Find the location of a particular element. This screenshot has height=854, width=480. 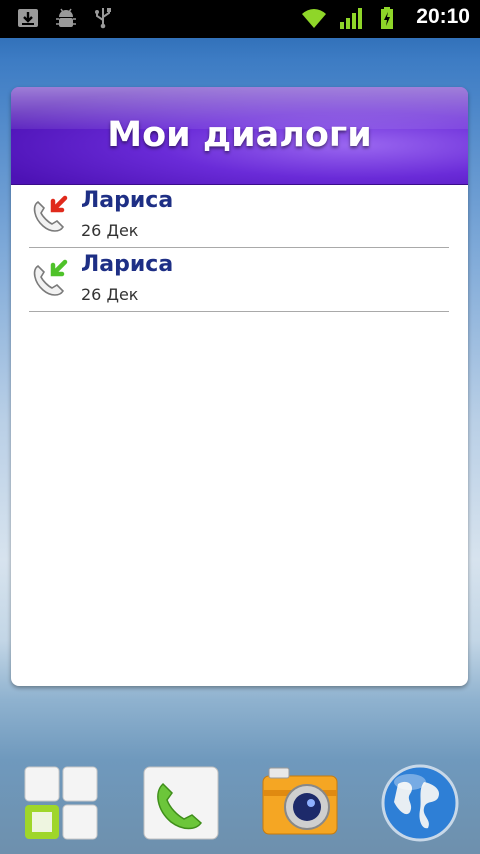

android-debug-icon is located at coordinates (66, 17).